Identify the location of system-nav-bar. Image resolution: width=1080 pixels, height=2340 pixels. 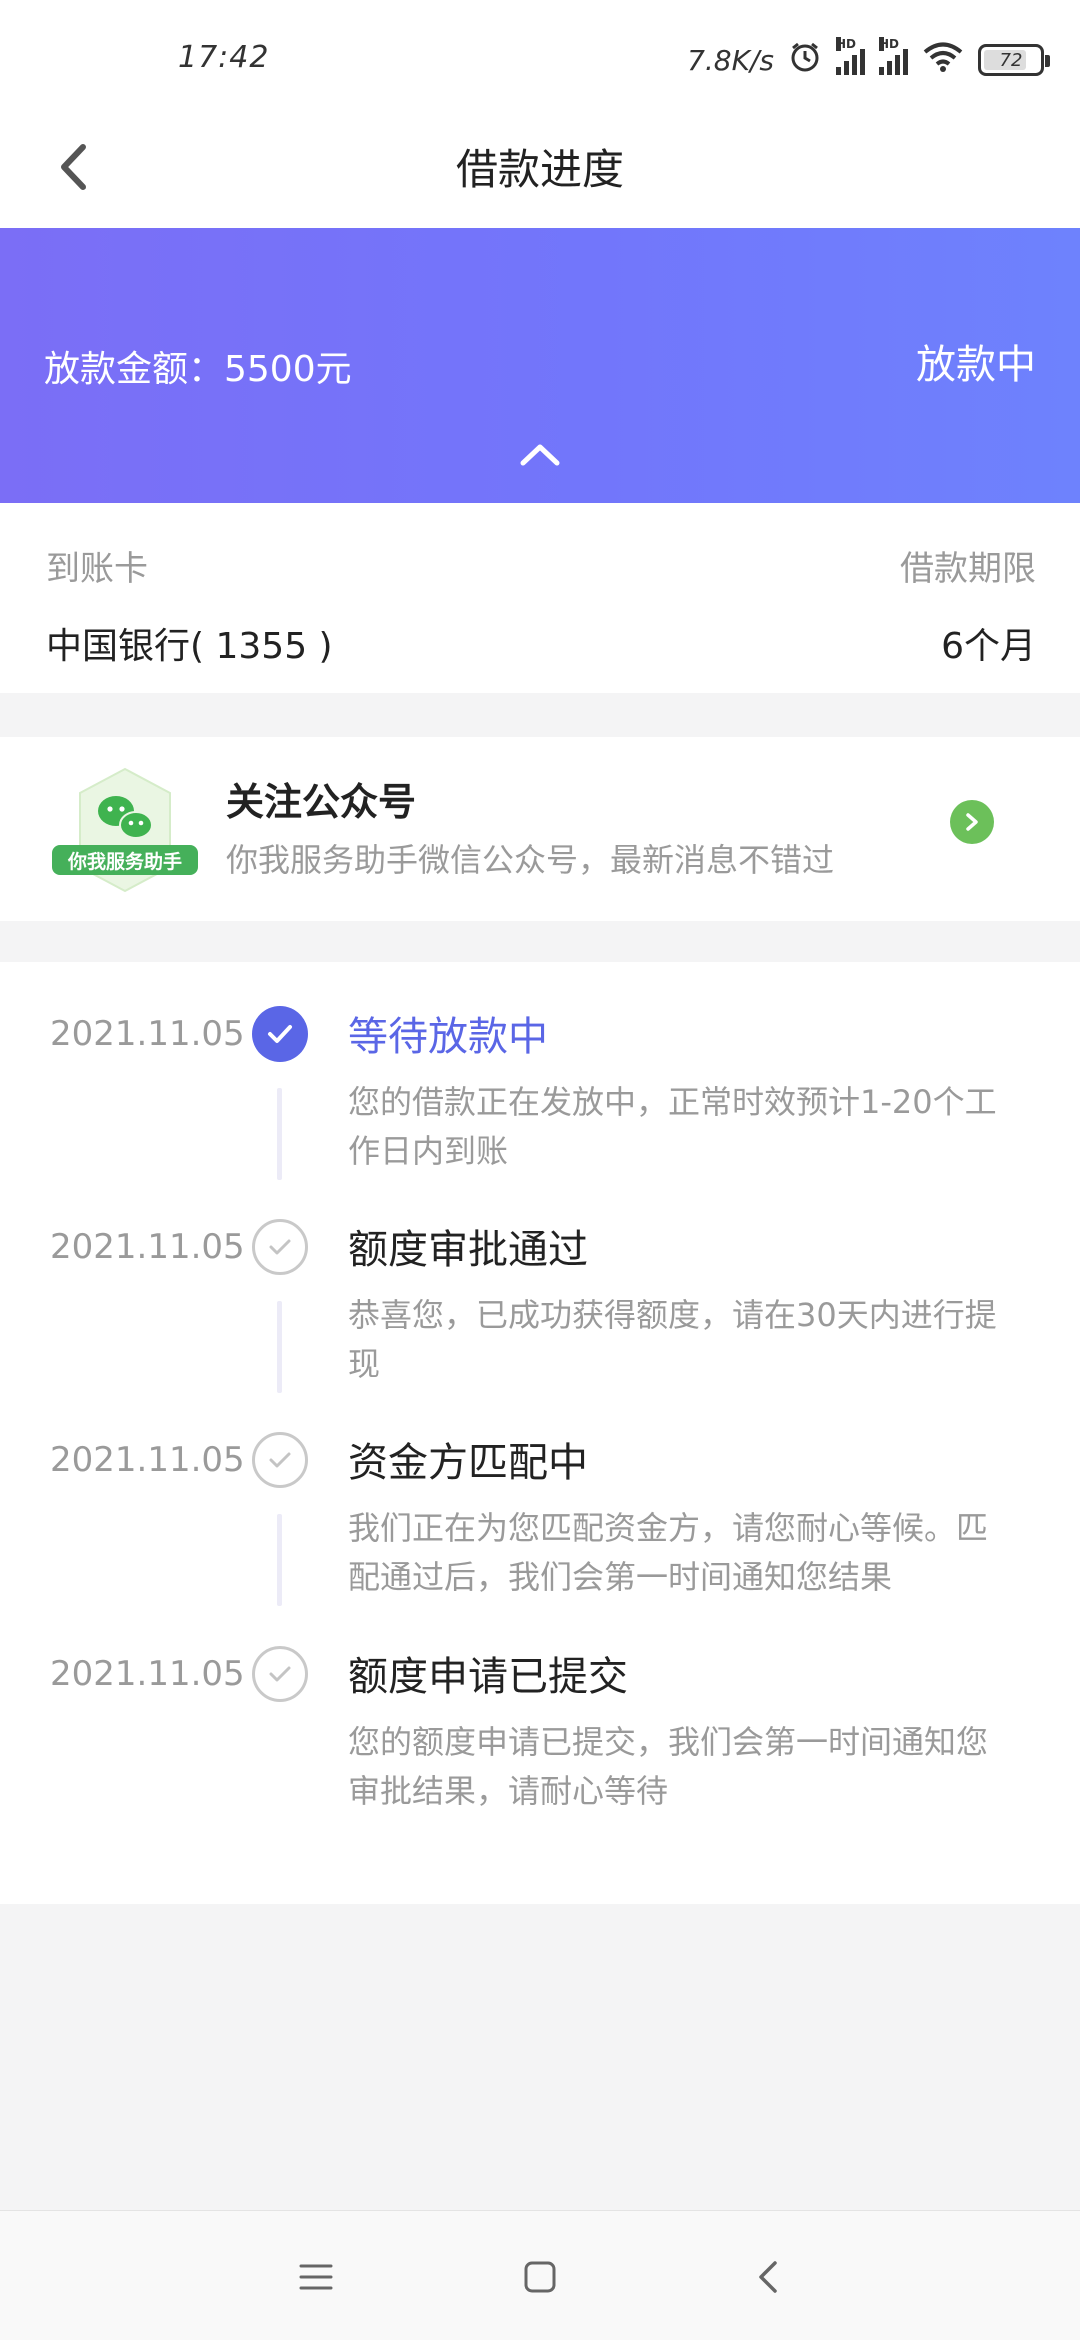
(540, 2275).